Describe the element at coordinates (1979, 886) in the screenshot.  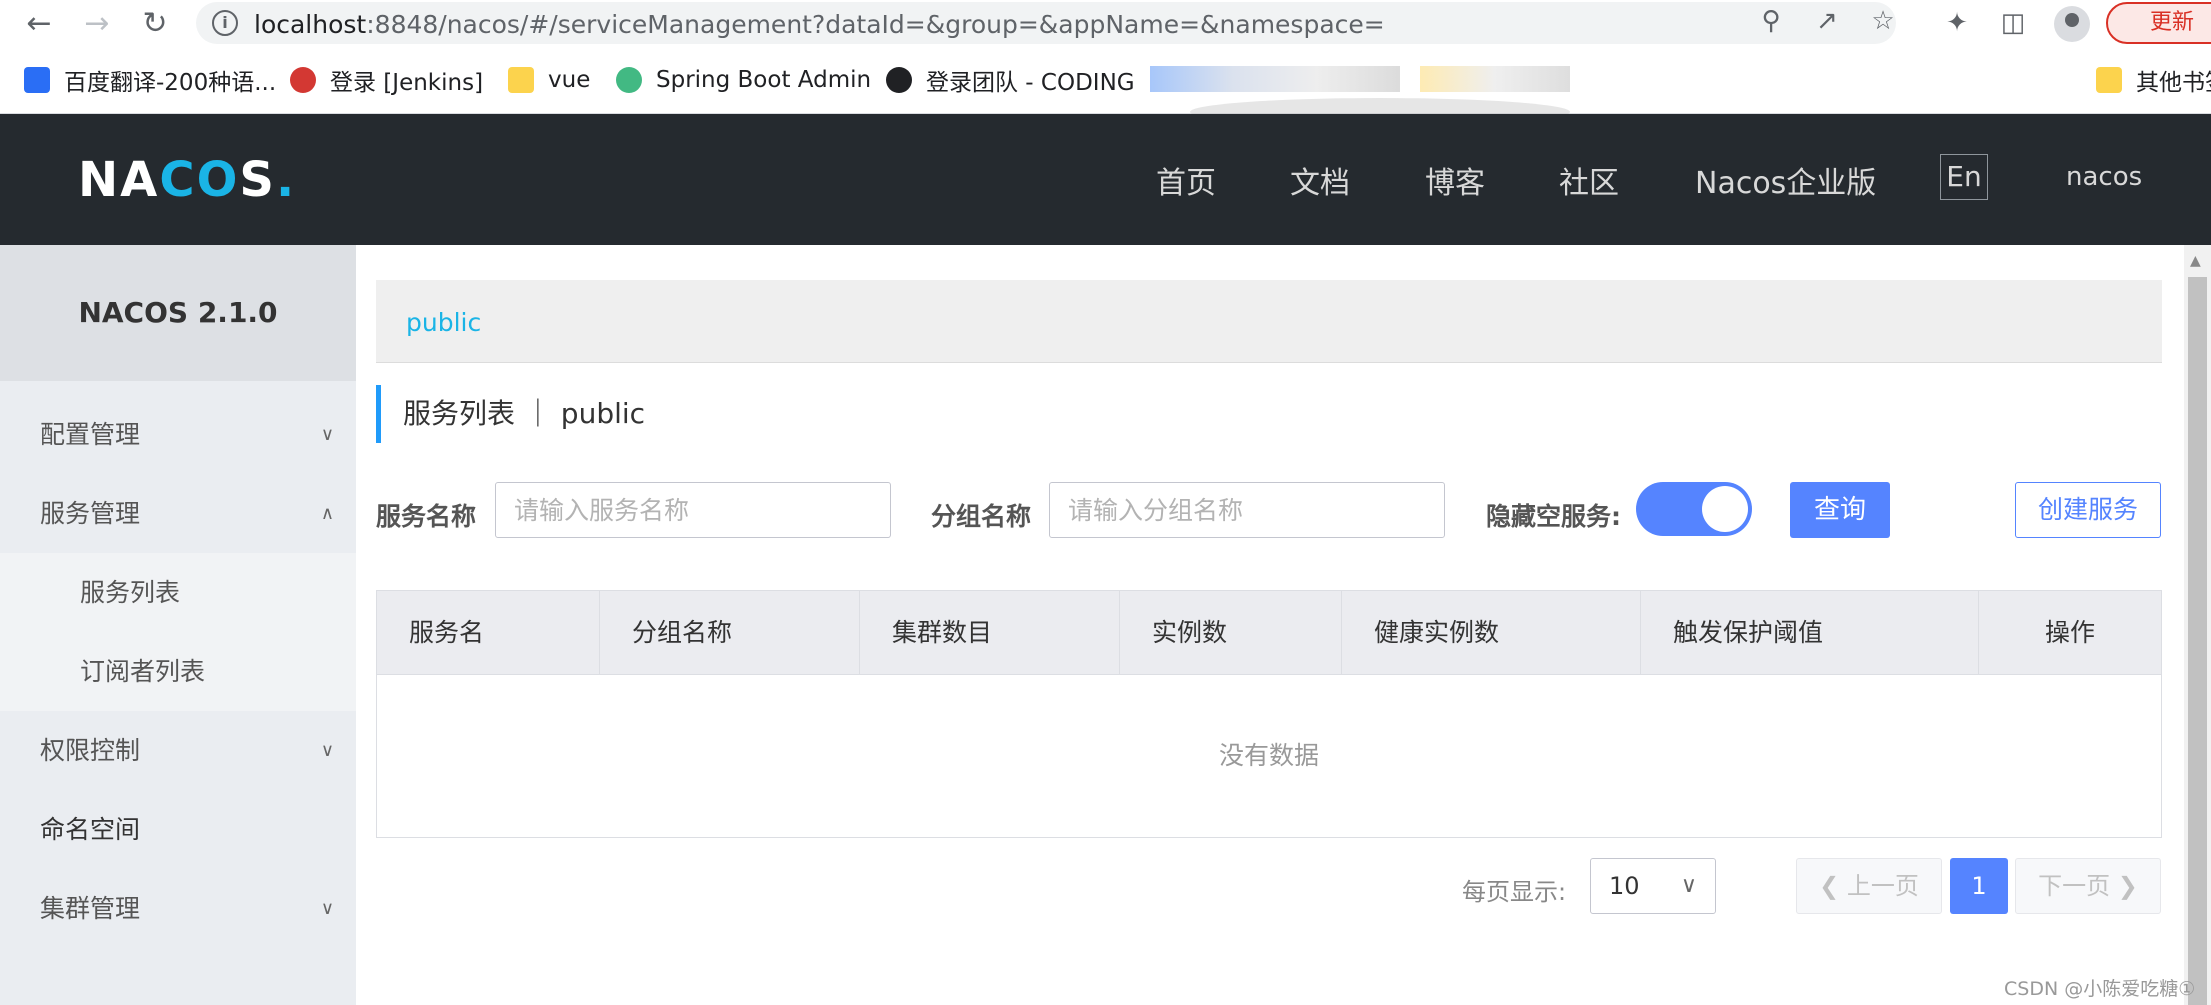
I see `page-number-current: 1` at that location.